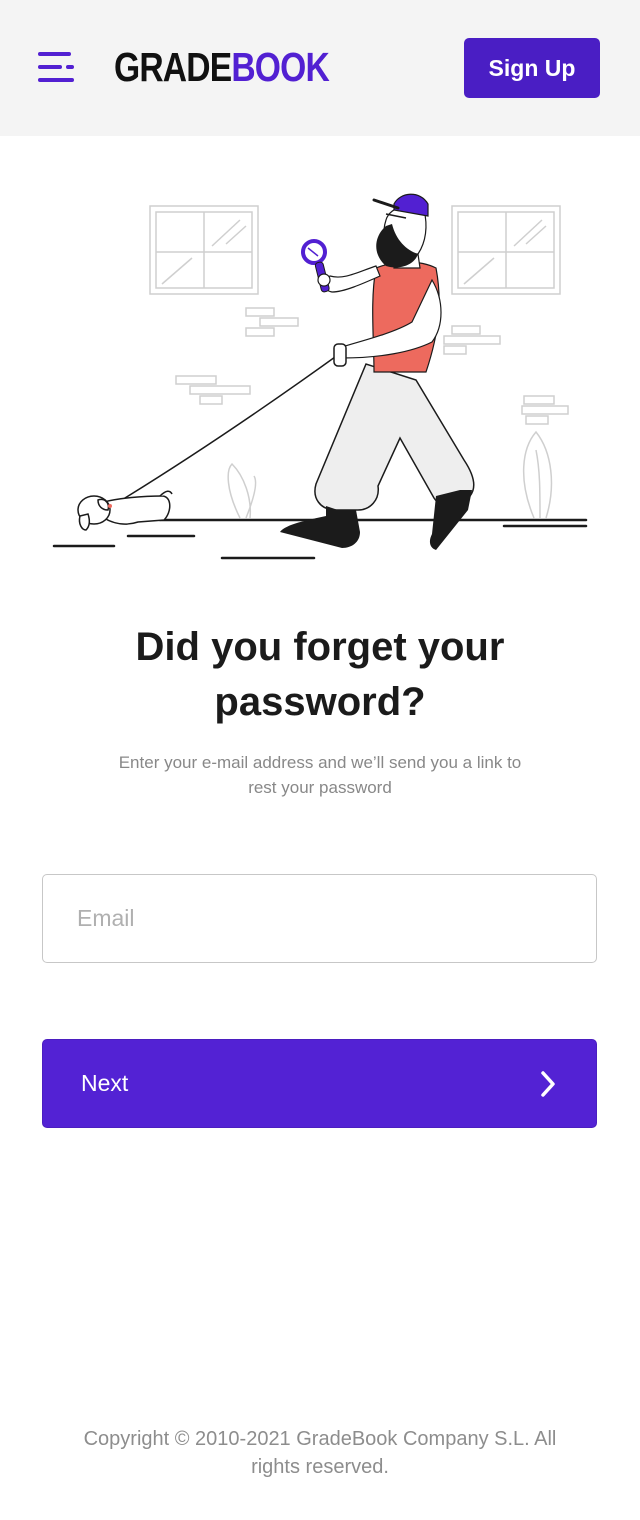 The height and width of the screenshot is (1520, 640). Describe the element at coordinates (532, 68) in the screenshot. I see `sign-up-button: Sign Up` at that location.